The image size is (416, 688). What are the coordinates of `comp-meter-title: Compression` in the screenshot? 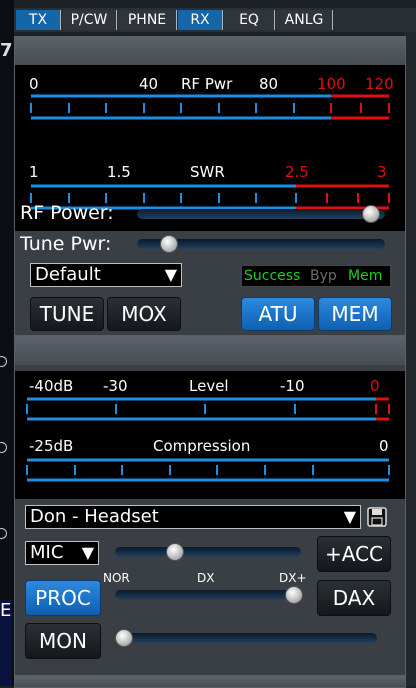 It's located at (202, 446).